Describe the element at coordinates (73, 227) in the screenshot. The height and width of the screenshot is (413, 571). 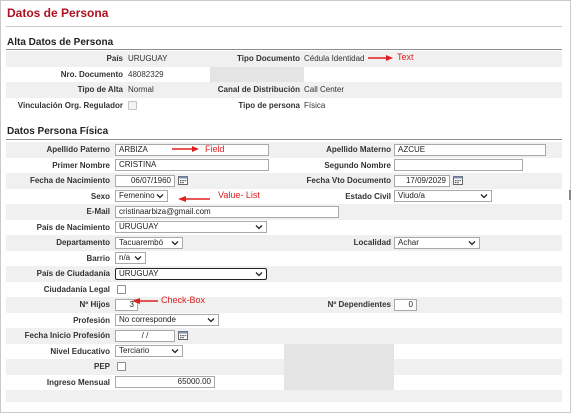
I see `pais-nacimiento-label: País de Nacimiento` at that location.